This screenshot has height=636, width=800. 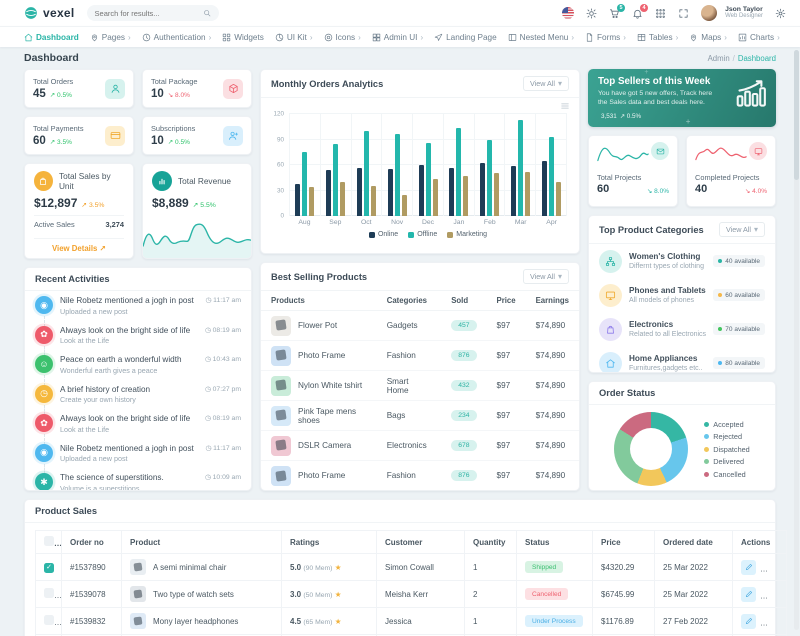 I want to click on nav-item-icons: Icons ›, so click(x=342, y=37).